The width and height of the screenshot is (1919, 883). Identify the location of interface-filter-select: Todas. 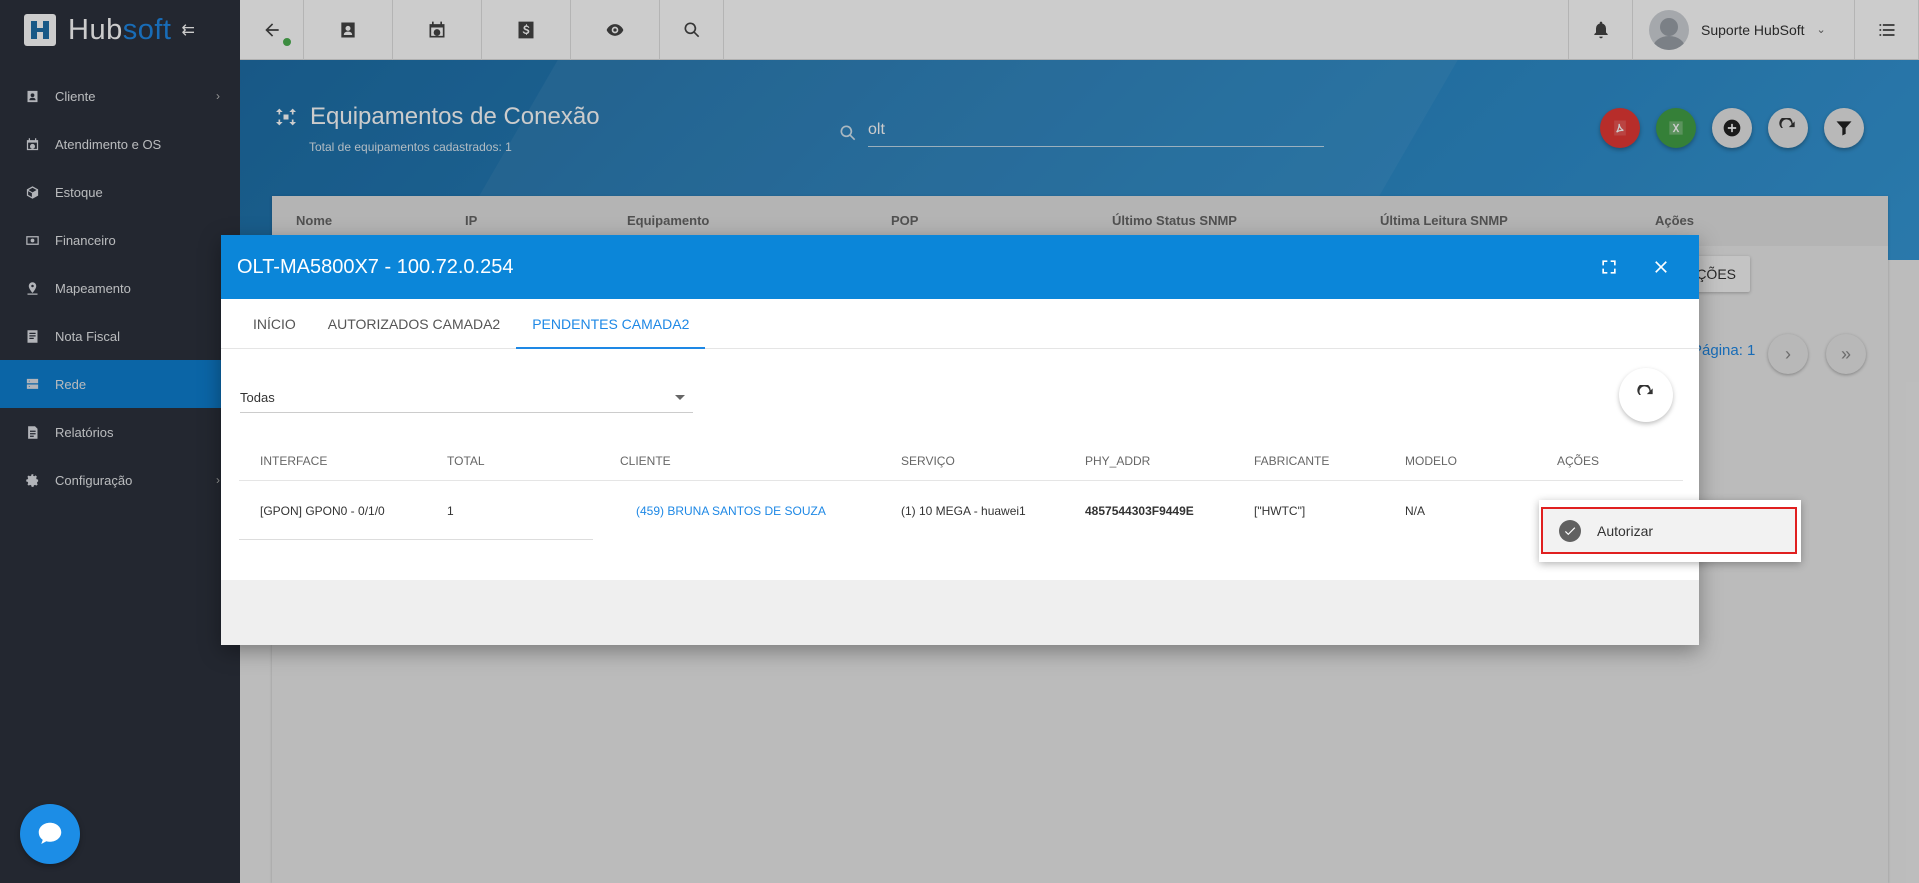
(466, 398).